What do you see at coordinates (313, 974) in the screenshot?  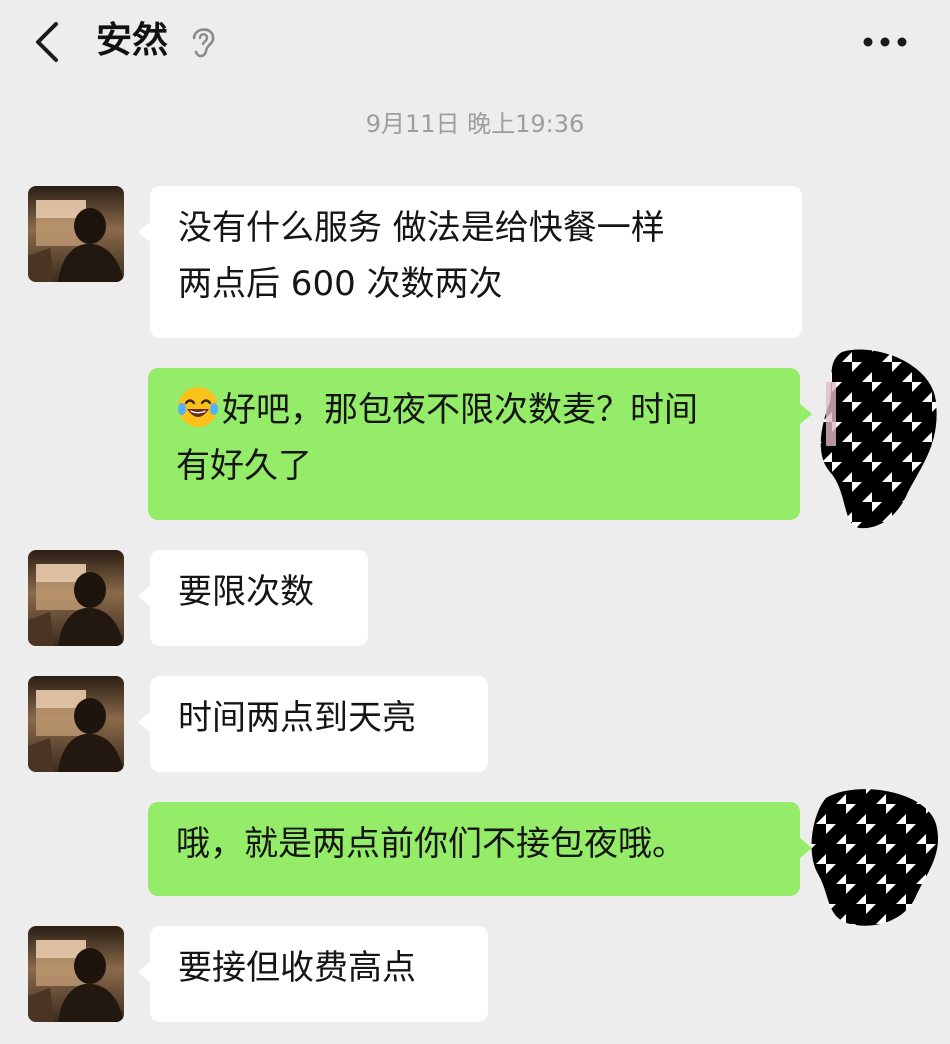 I see `message-bubble-incoming: 要接但收费高点` at bounding box center [313, 974].